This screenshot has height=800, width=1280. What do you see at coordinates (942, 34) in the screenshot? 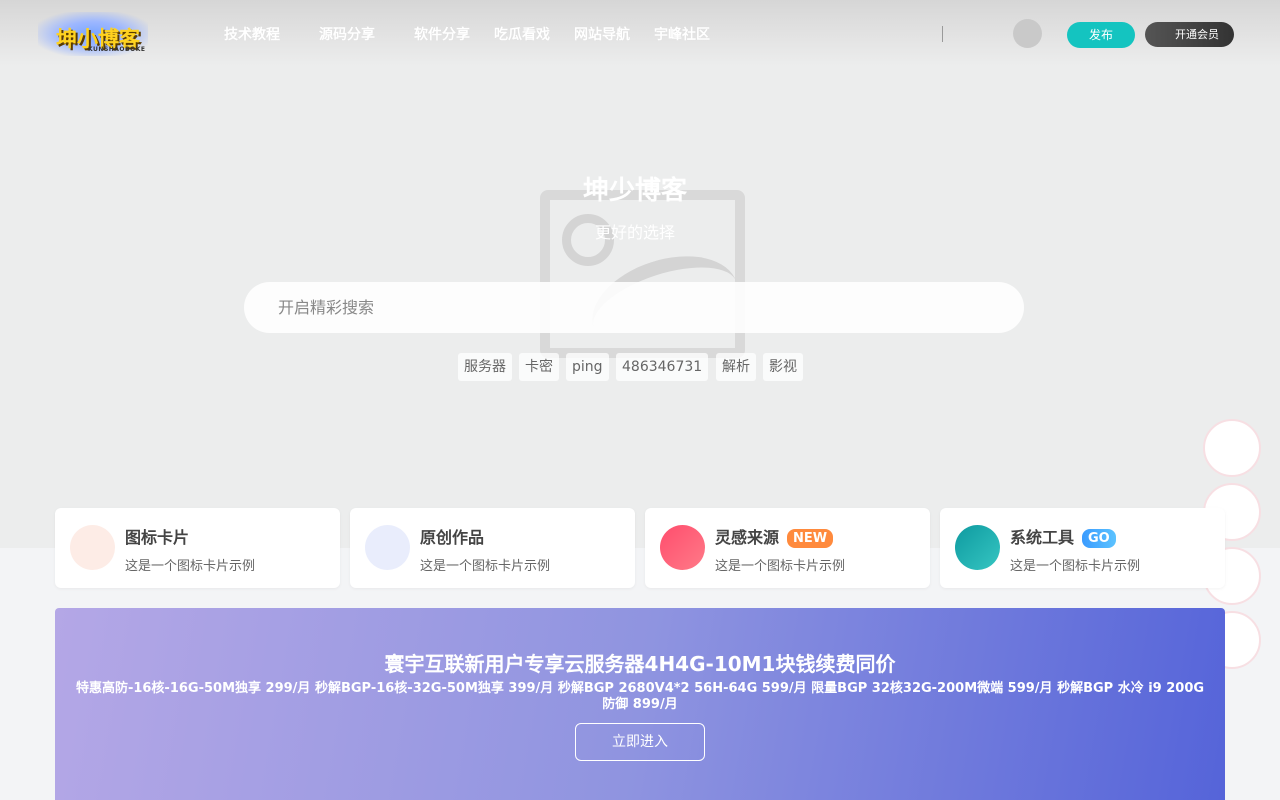
I see `header-divider` at bounding box center [942, 34].